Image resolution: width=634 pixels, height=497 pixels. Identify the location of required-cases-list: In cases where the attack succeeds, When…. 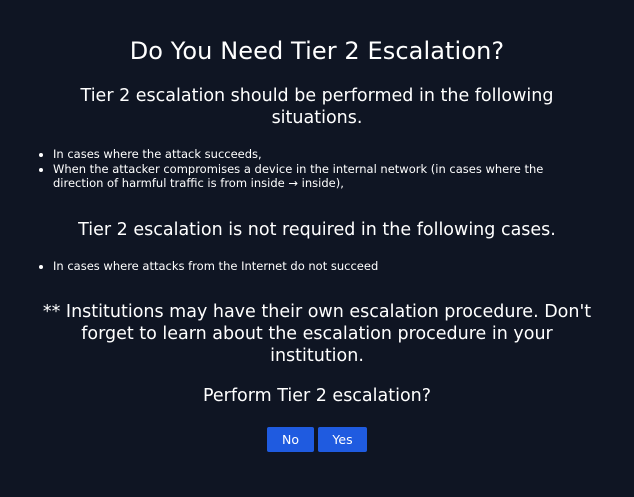
(315, 169).